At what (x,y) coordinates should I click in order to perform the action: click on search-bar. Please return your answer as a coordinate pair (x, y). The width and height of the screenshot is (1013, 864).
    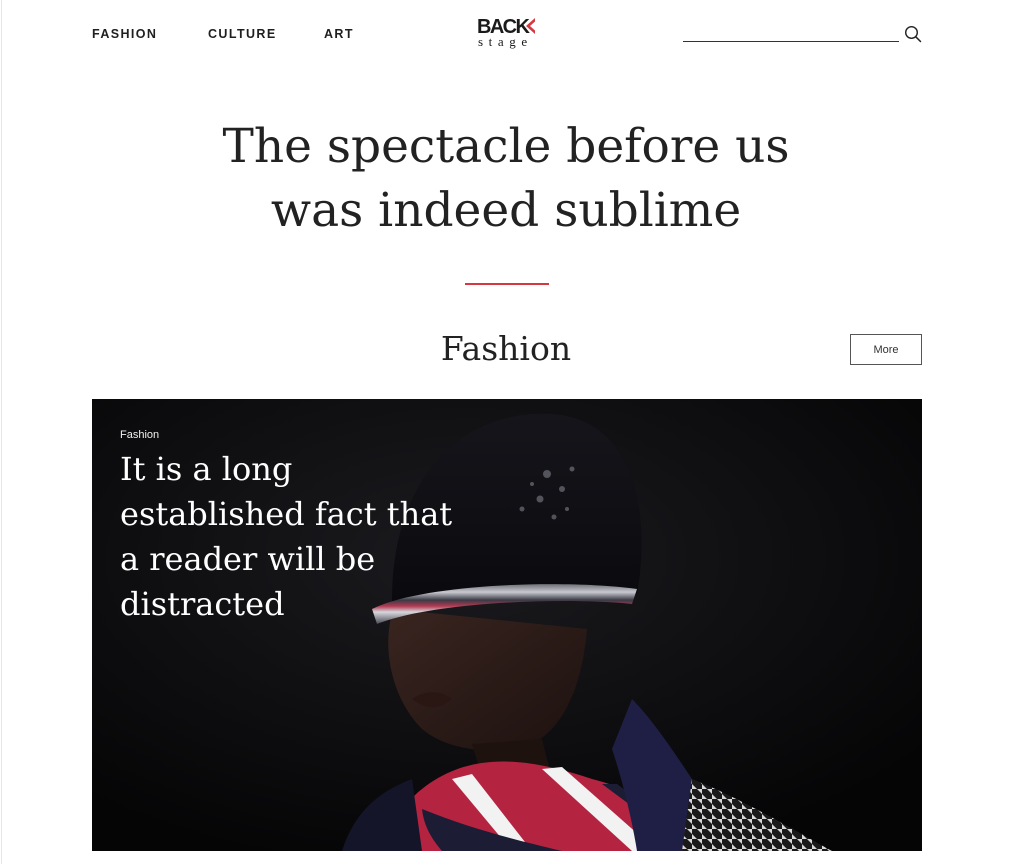
    Looking at the image, I should click on (791, 32).